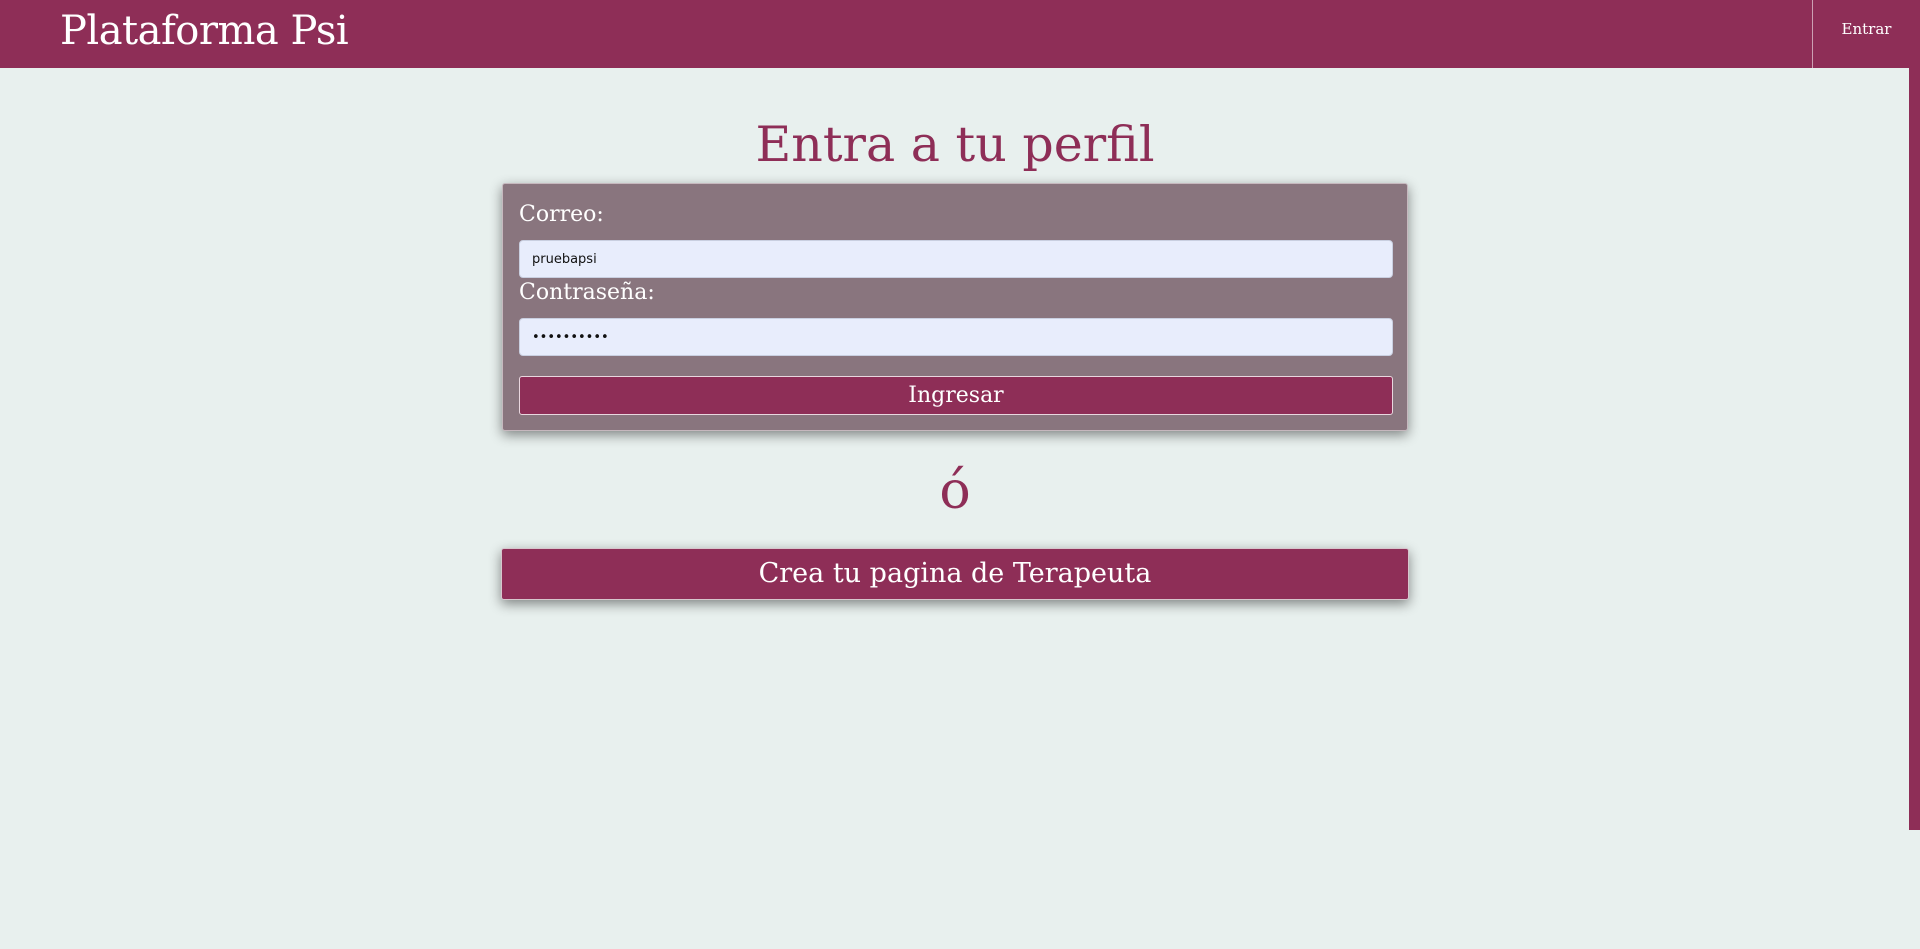 This screenshot has height=949, width=1920. I want to click on brand-title: Plataforma Psi, so click(204, 31).